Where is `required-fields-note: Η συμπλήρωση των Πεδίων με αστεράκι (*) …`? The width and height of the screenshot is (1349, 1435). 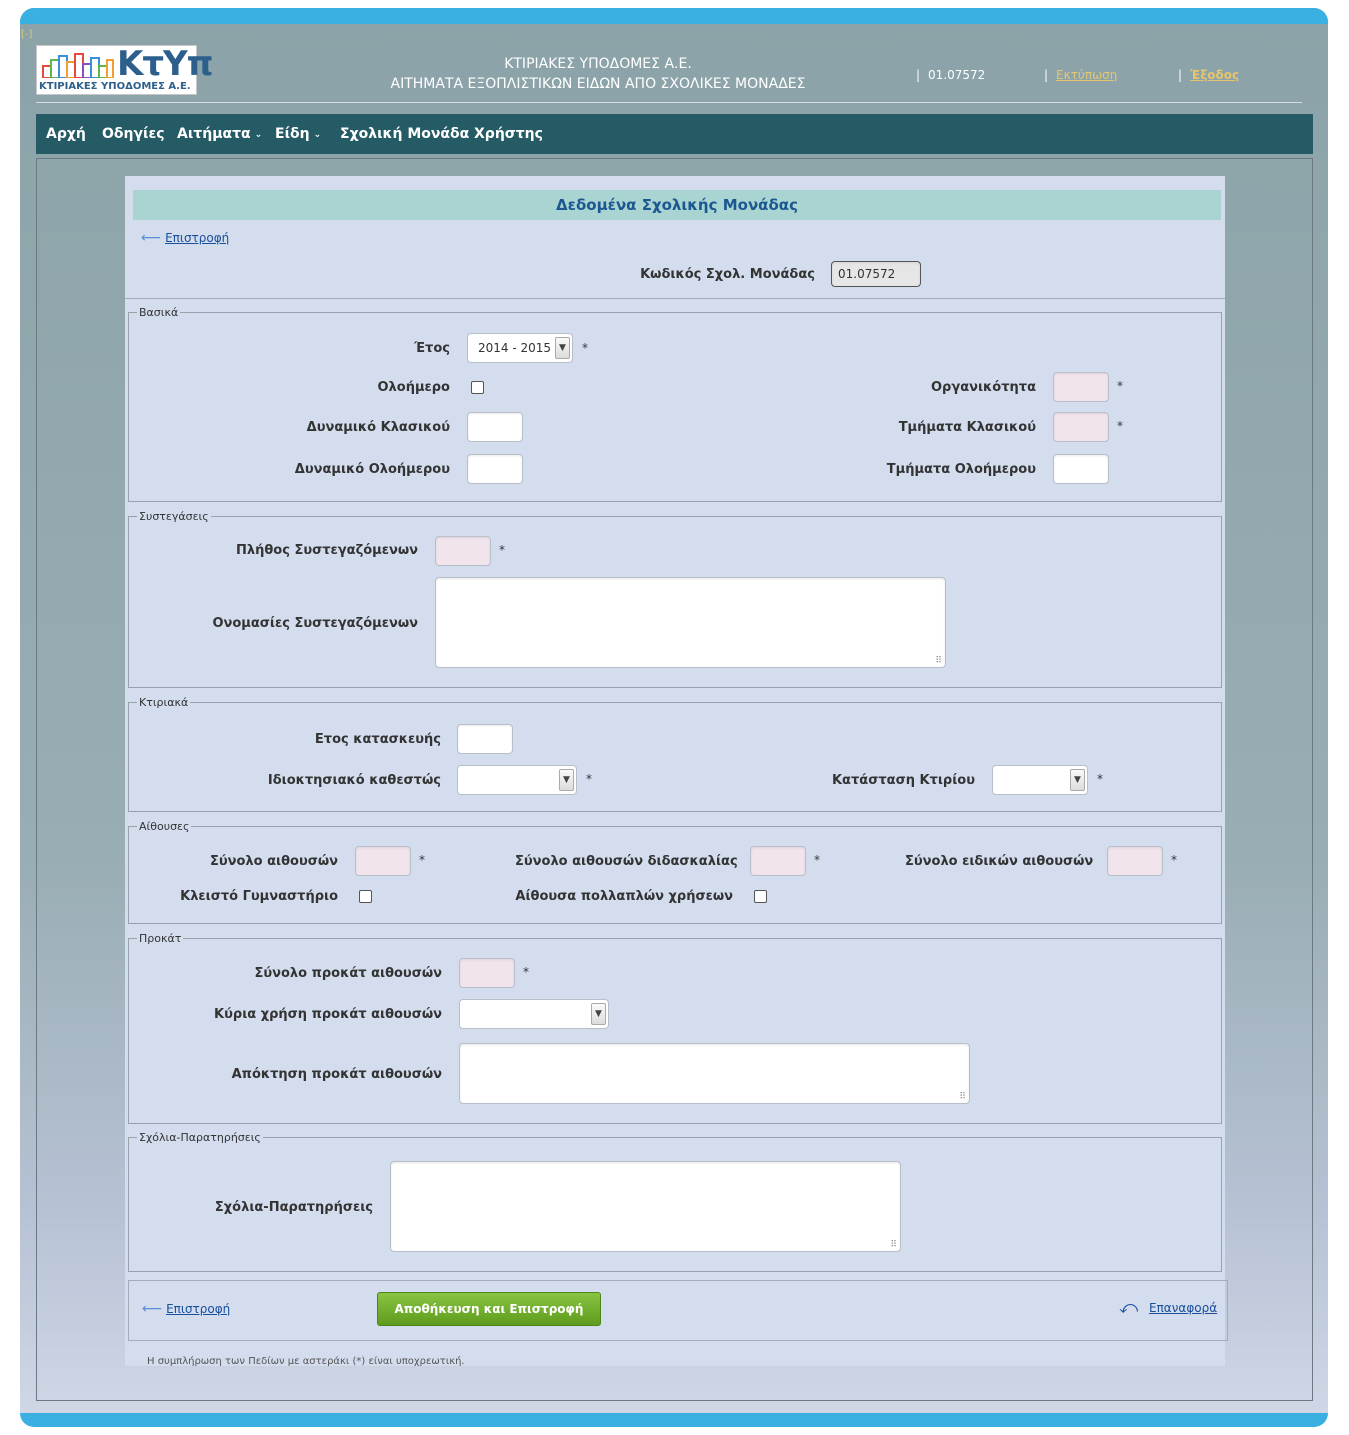 required-fields-note: Η συμπλήρωση των Πεδίων με αστεράκι (*) … is located at coordinates (306, 1361).